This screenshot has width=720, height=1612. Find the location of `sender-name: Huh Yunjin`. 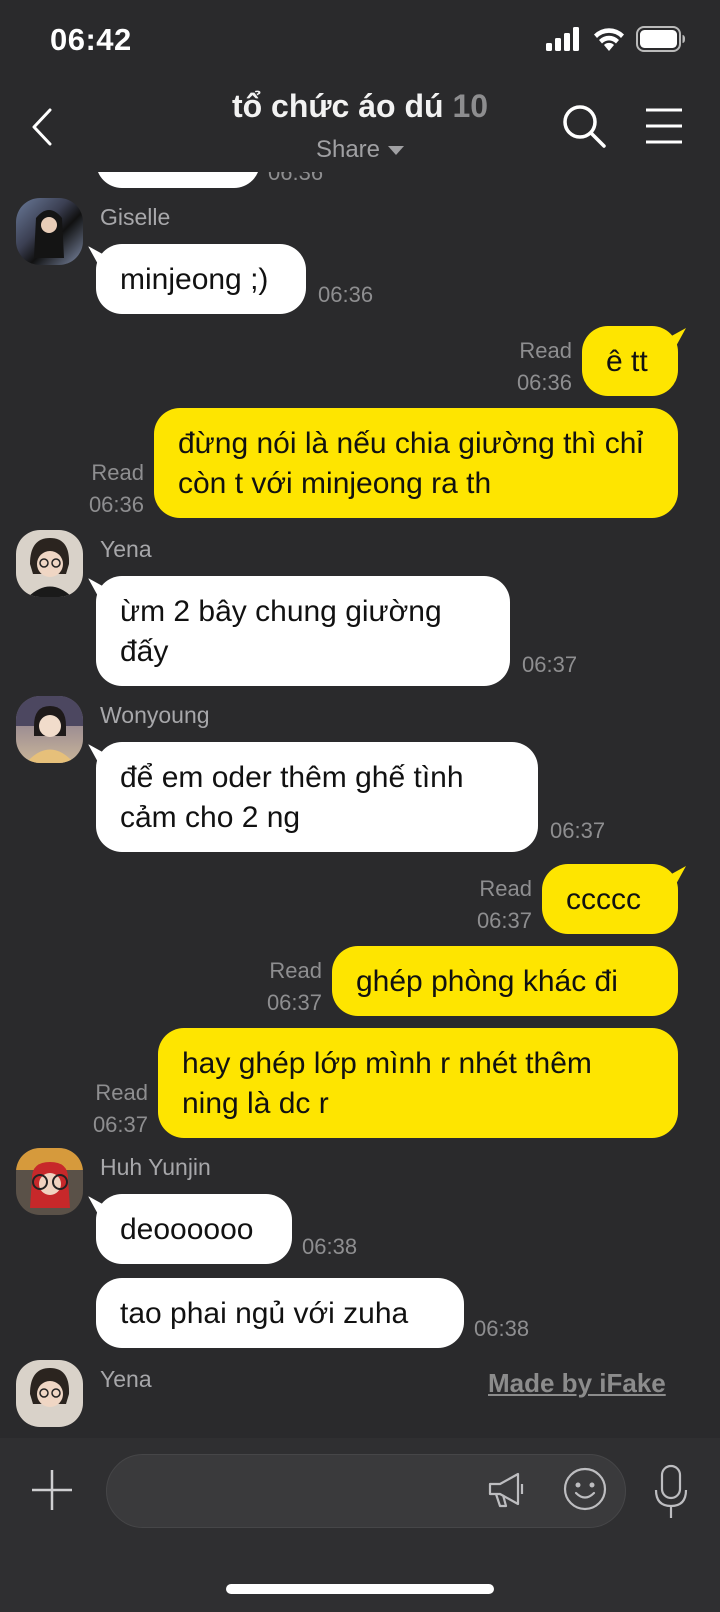

sender-name: Huh Yunjin is located at coordinates (155, 1167).